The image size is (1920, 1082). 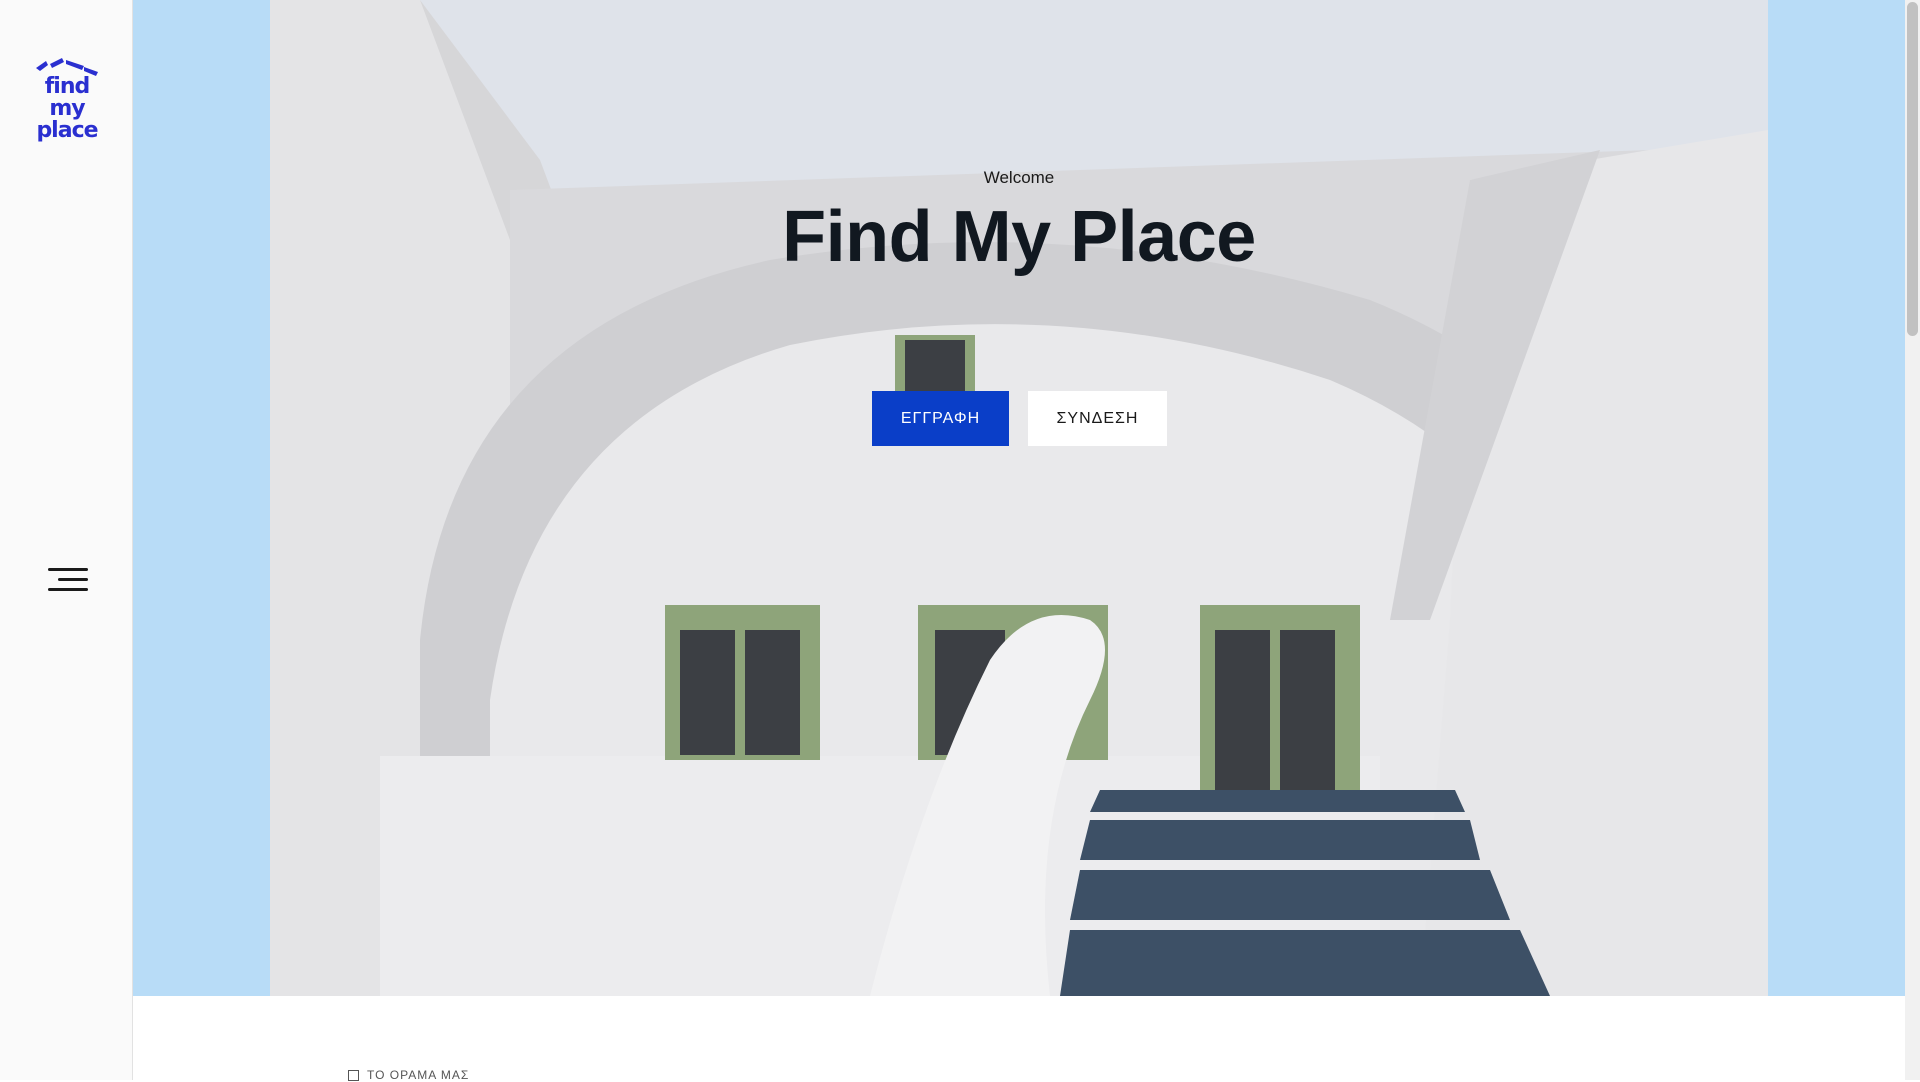 I want to click on logo-text: find my place, so click(x=67, y=109).